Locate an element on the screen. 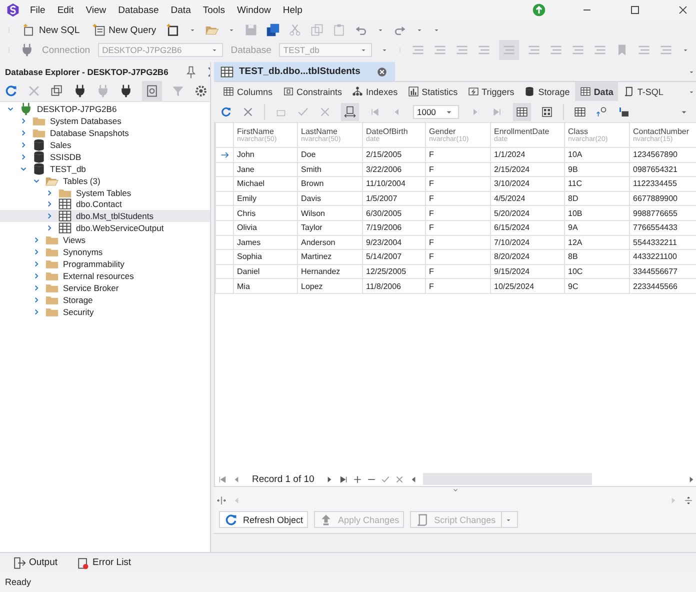 This screenshot has width=696, height=592. table-cell: Daniel is located at coordinates (266, 271).